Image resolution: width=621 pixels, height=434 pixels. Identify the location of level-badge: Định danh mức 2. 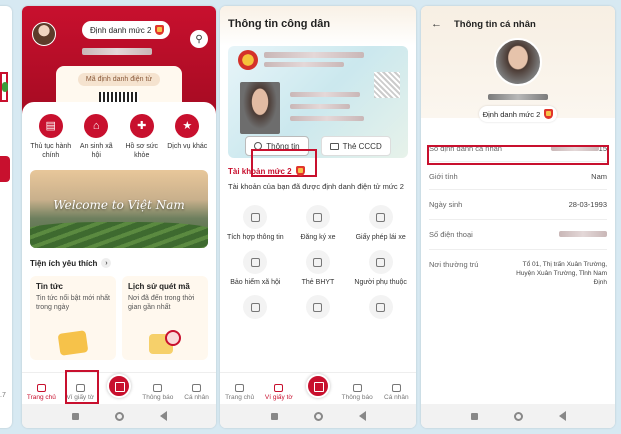
(518, 114).